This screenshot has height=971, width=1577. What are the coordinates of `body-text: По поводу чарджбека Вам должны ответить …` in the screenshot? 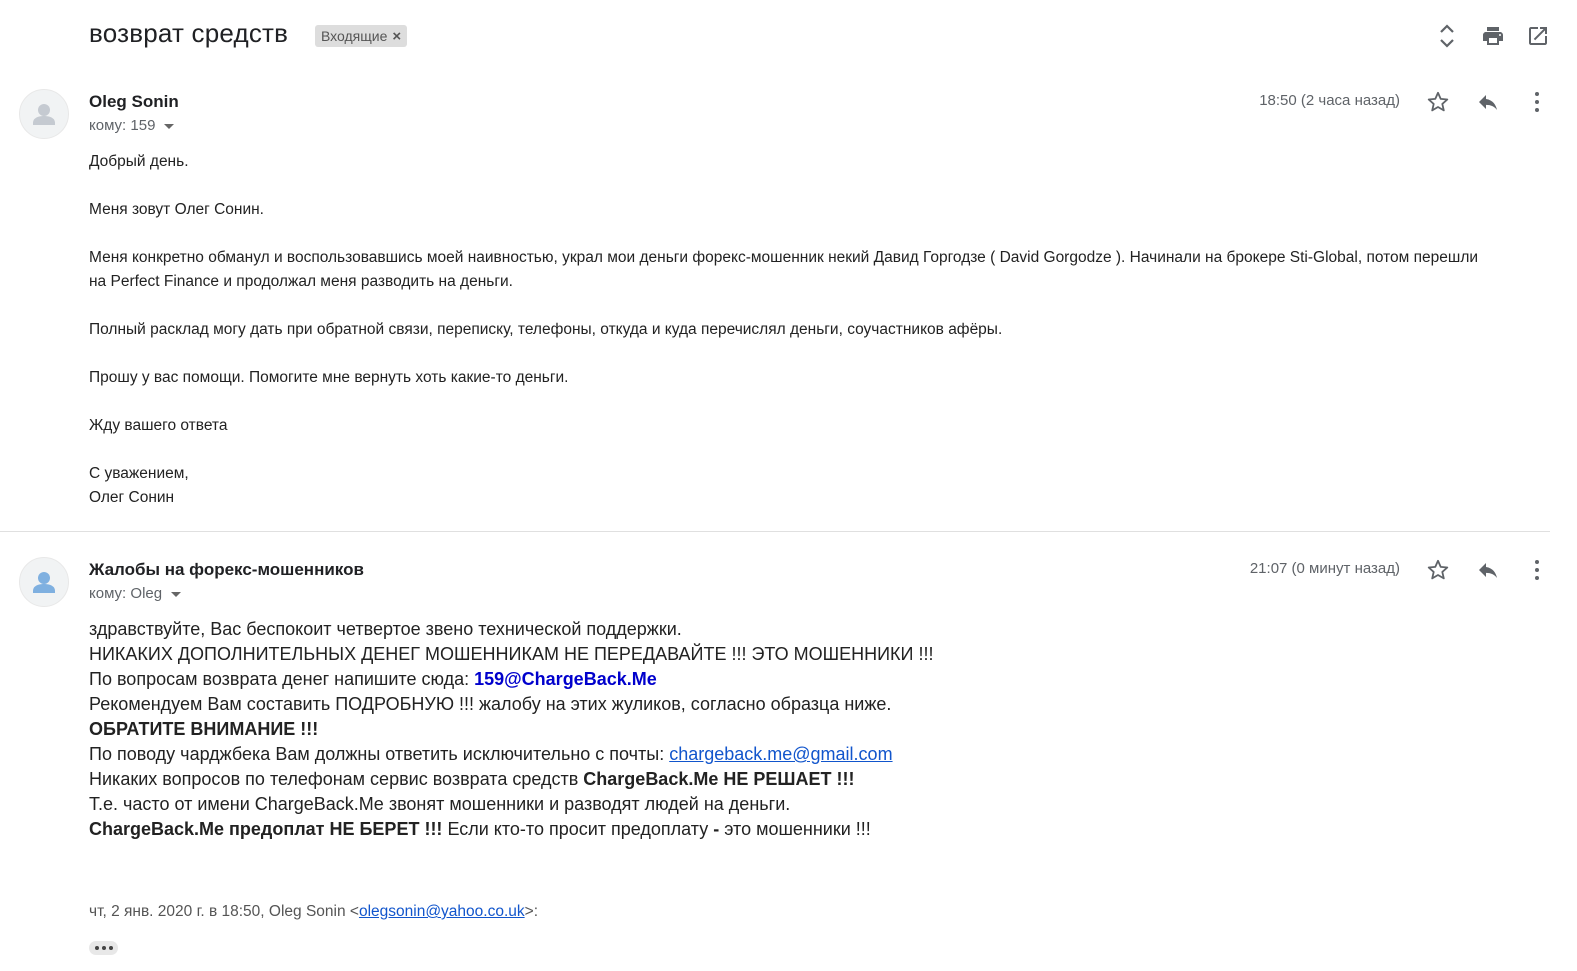 It's located at (379, 754).